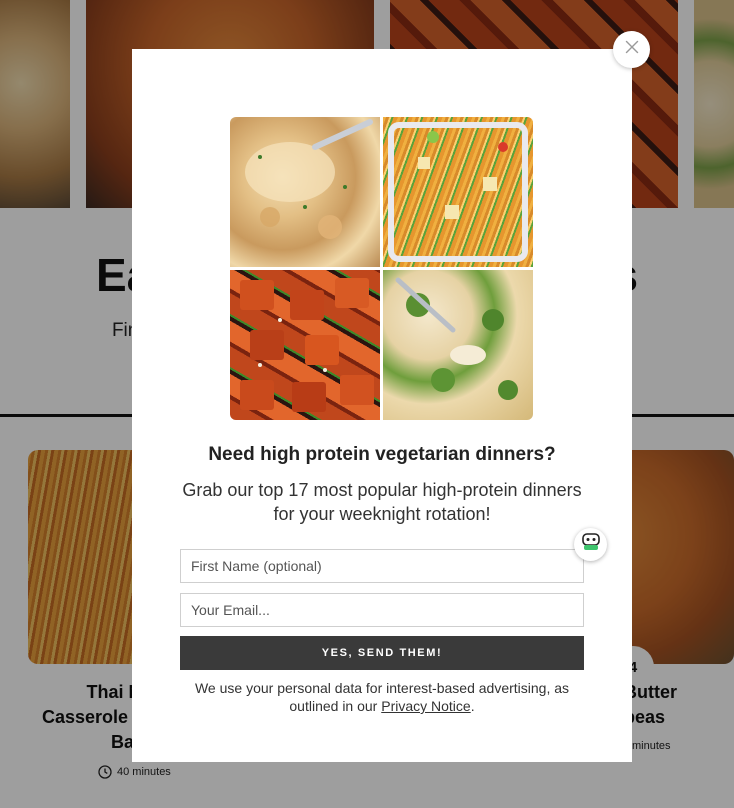 This screenshot has width=734, height=808. I want to click on close-icon, so click(632, 49).